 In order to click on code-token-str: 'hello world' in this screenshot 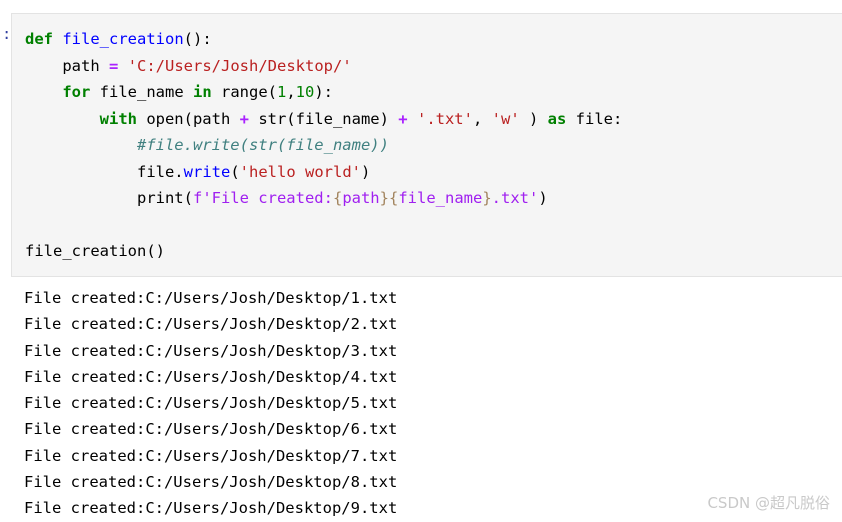, I will do `click(300, 171)`.